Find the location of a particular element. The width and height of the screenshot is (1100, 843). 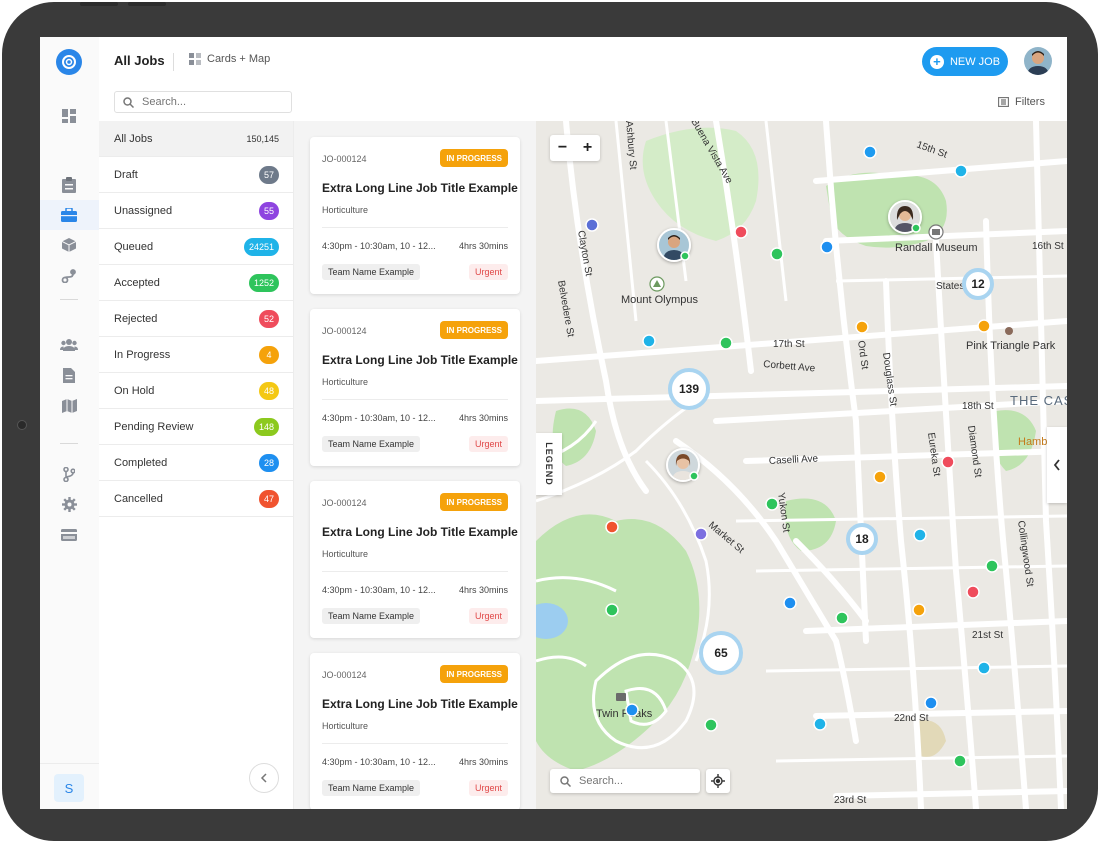

place-label: Randall Museum is located at coordinates (936, 248).